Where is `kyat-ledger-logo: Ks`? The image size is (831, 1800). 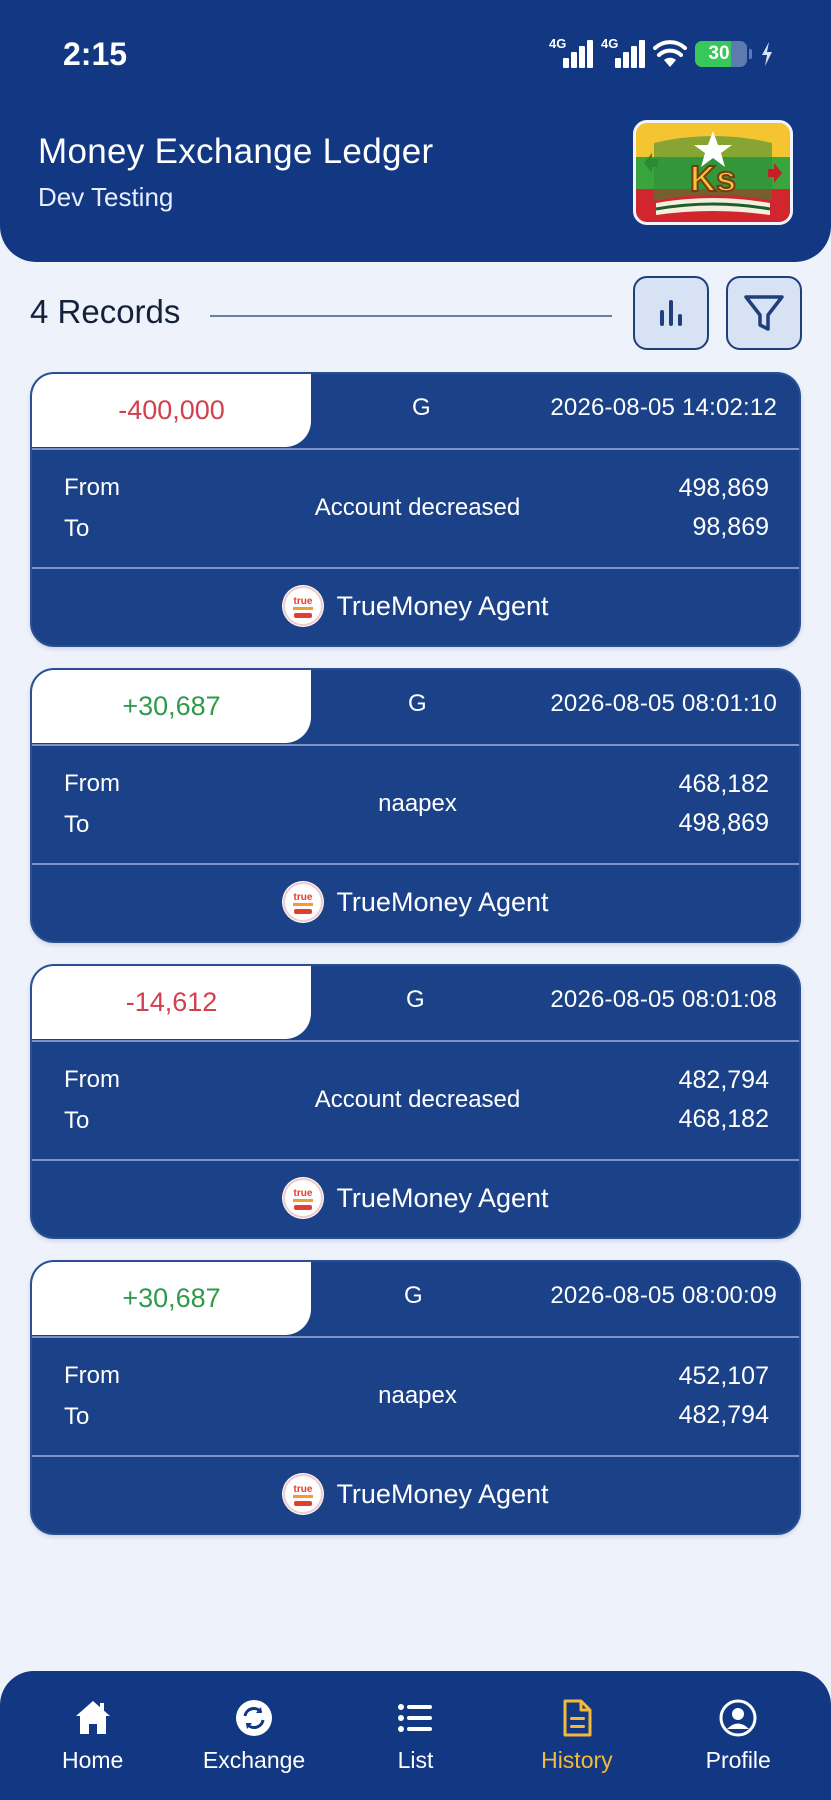
kyat-ledger-logo: Ks is located at coordinates (713, 172).